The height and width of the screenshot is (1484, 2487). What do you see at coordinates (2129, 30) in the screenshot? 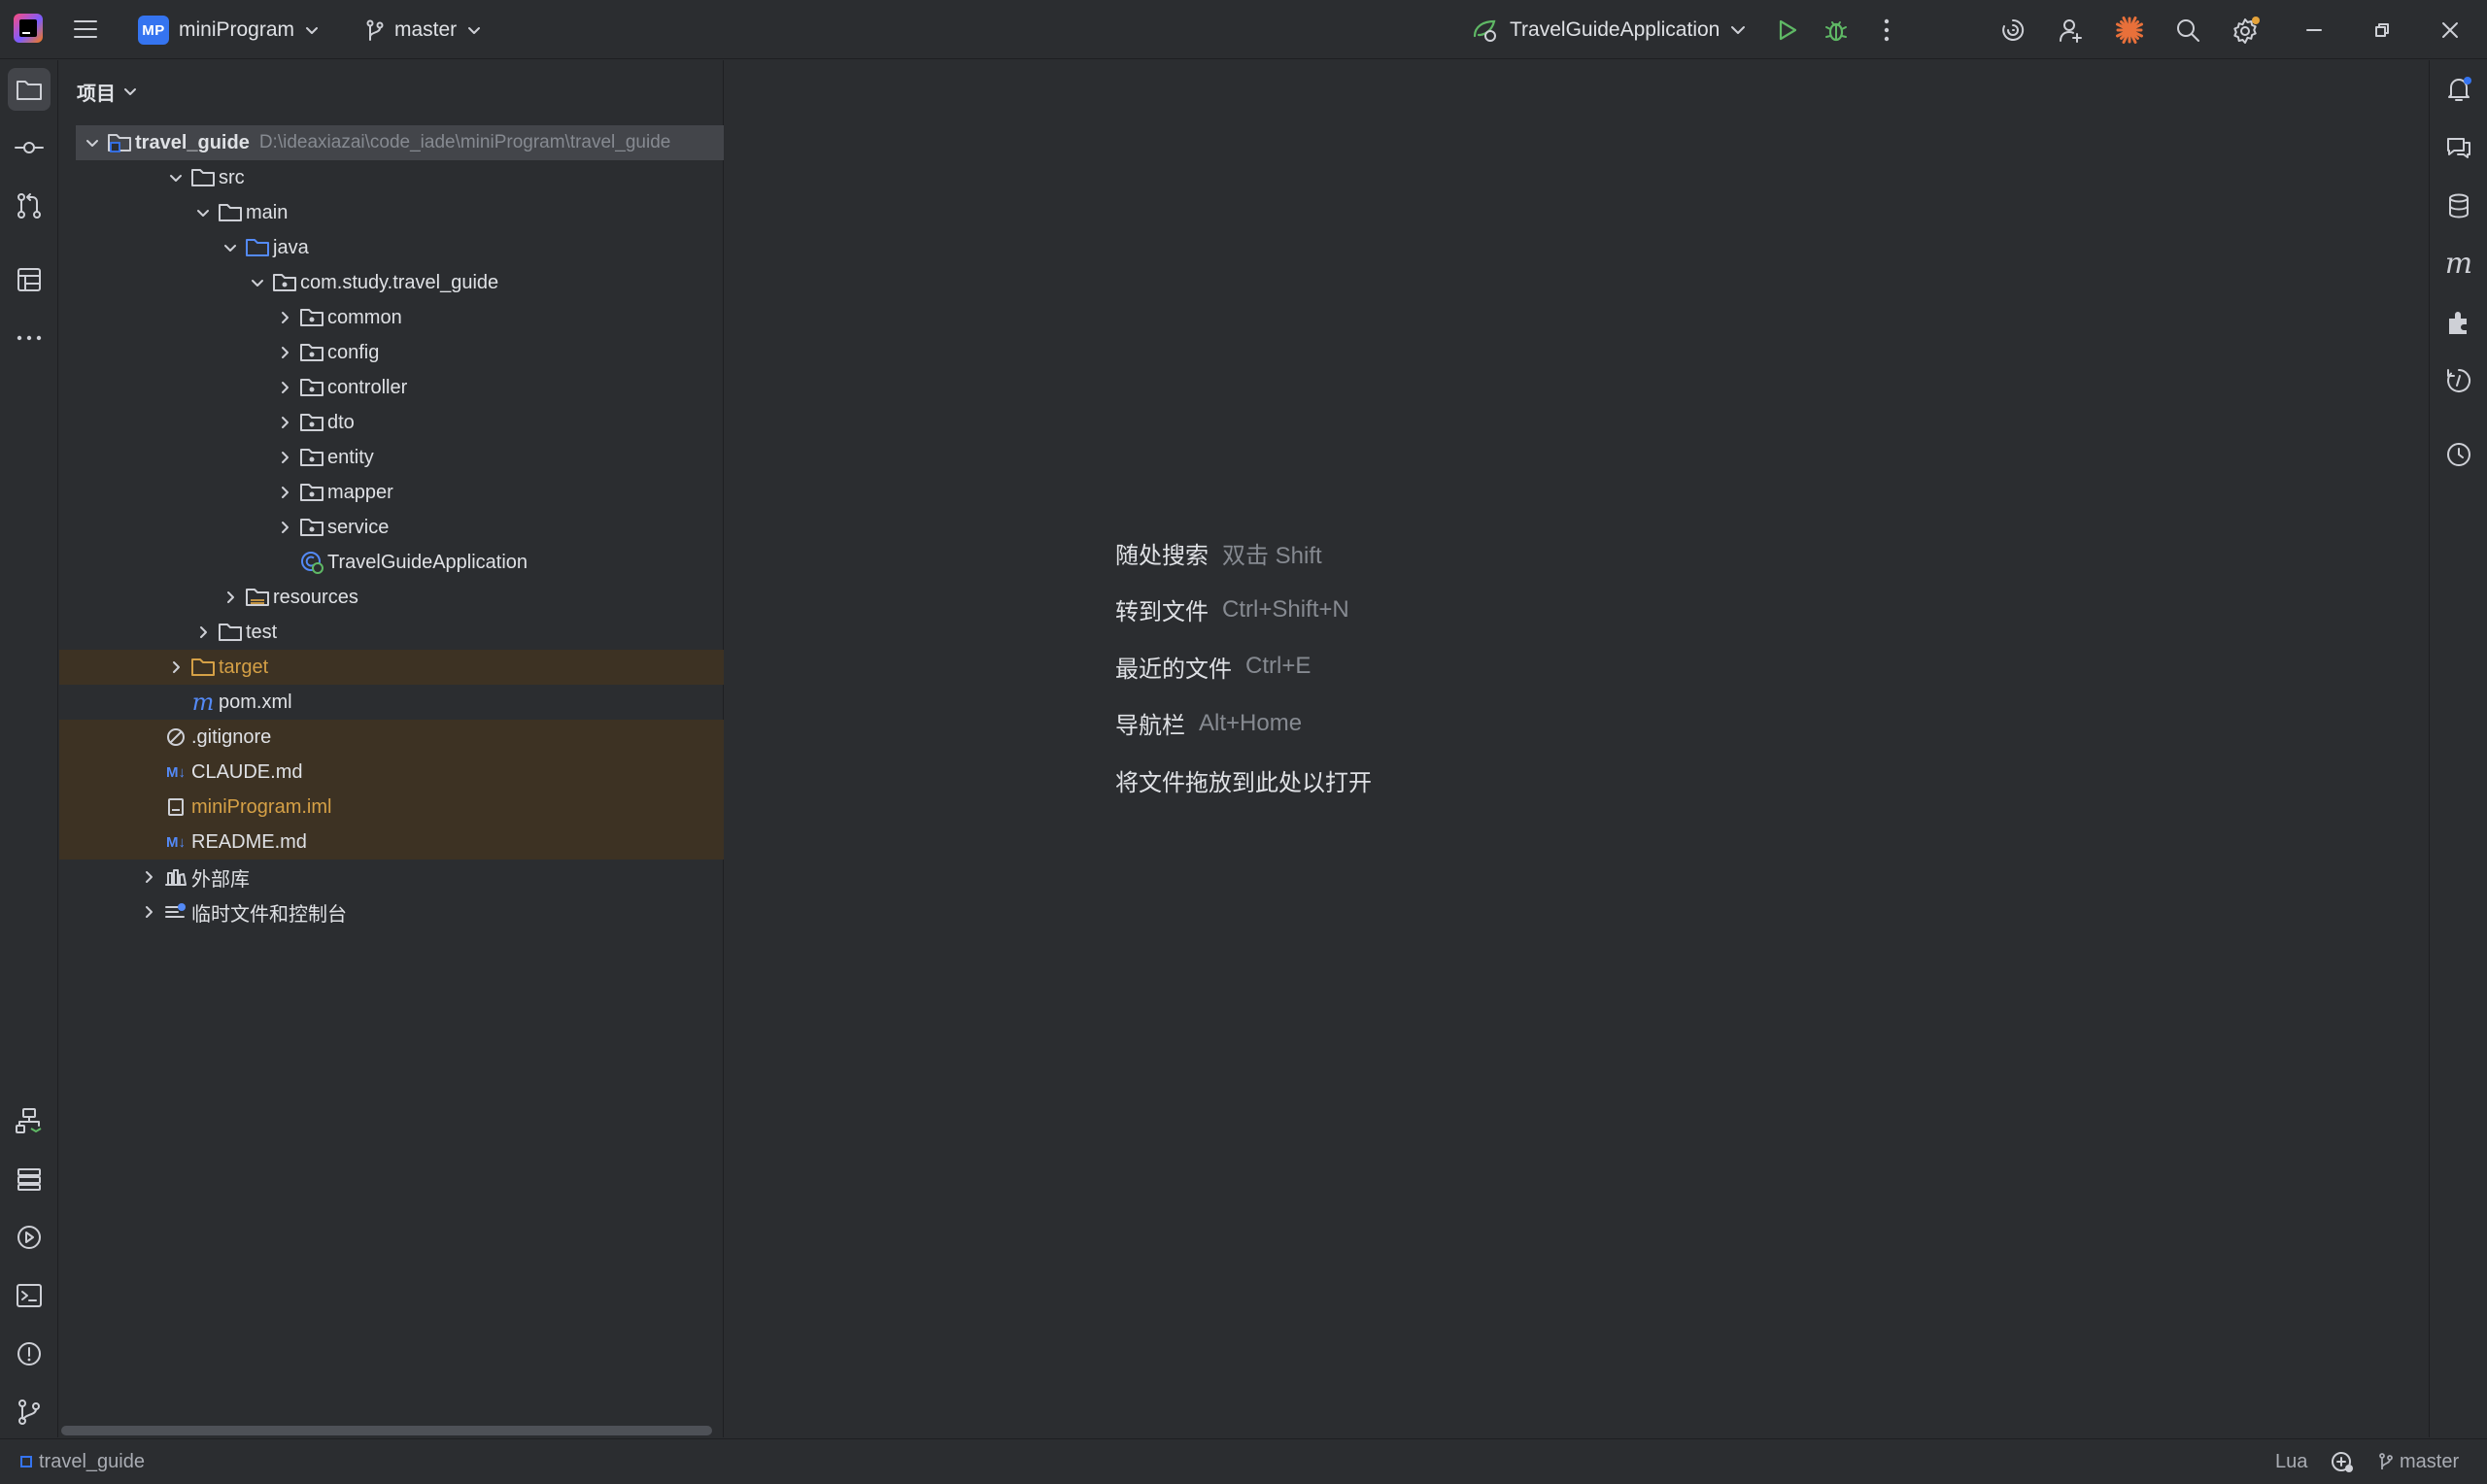
I see `claude-button` at bounding box center [2129, 30].